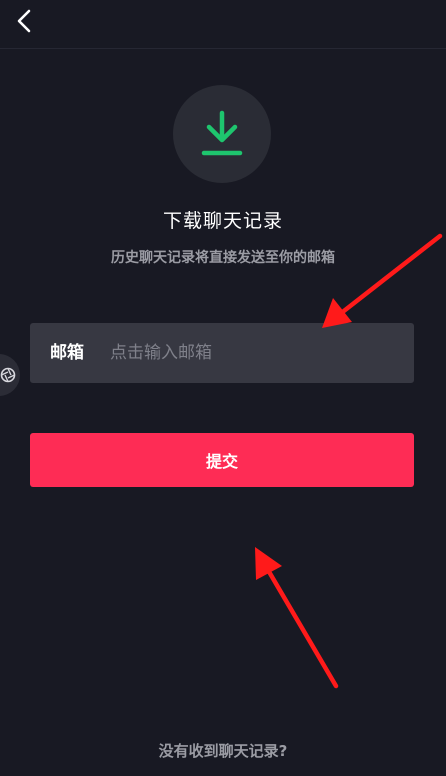 This screenshot has height=776, width=446. What do you see at coordinates (222, 460) in the screenshot?
I see `submit-button: 提交` at bounding box center [222, 460].